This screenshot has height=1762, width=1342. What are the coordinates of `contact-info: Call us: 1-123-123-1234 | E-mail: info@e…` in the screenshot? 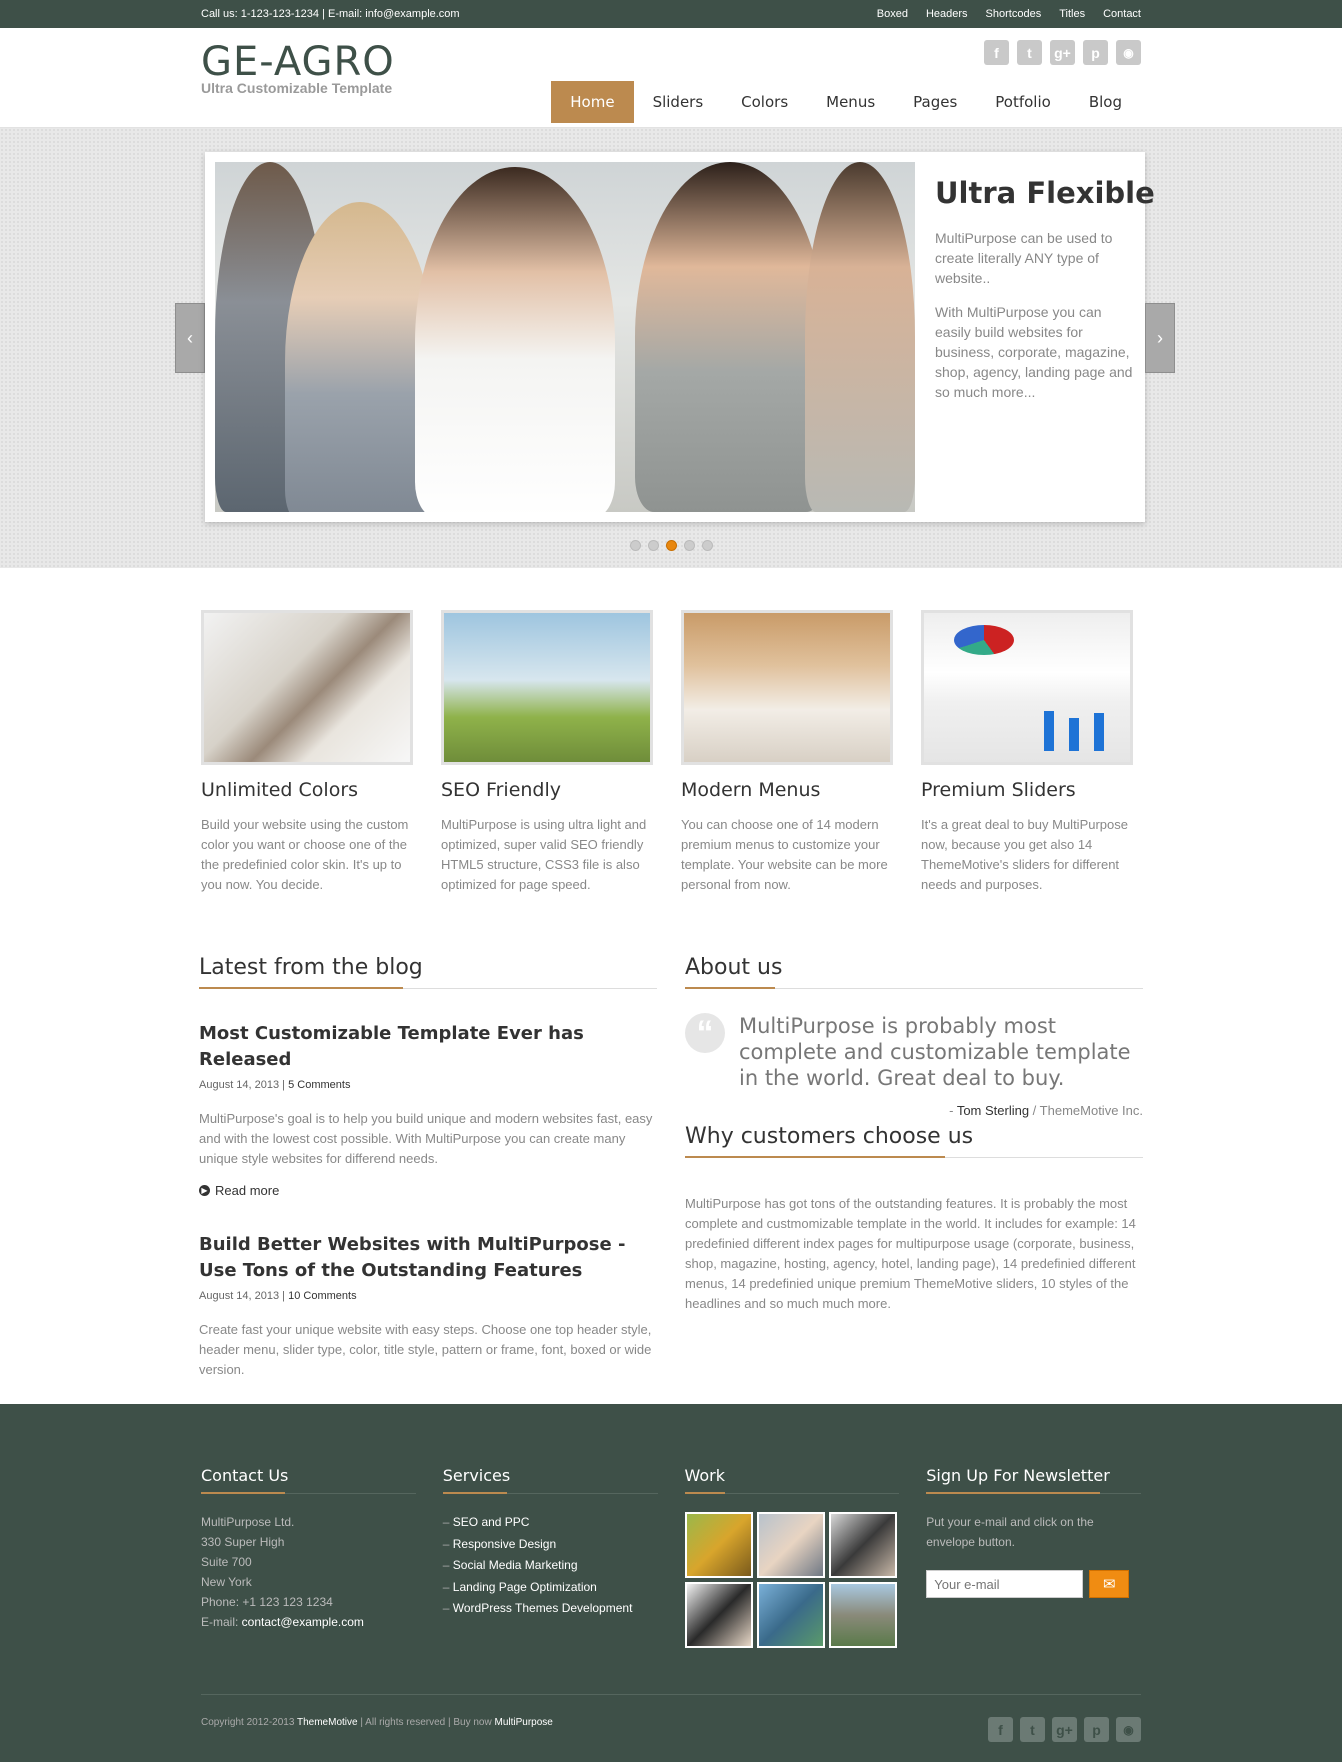 It's located at (330, 14).